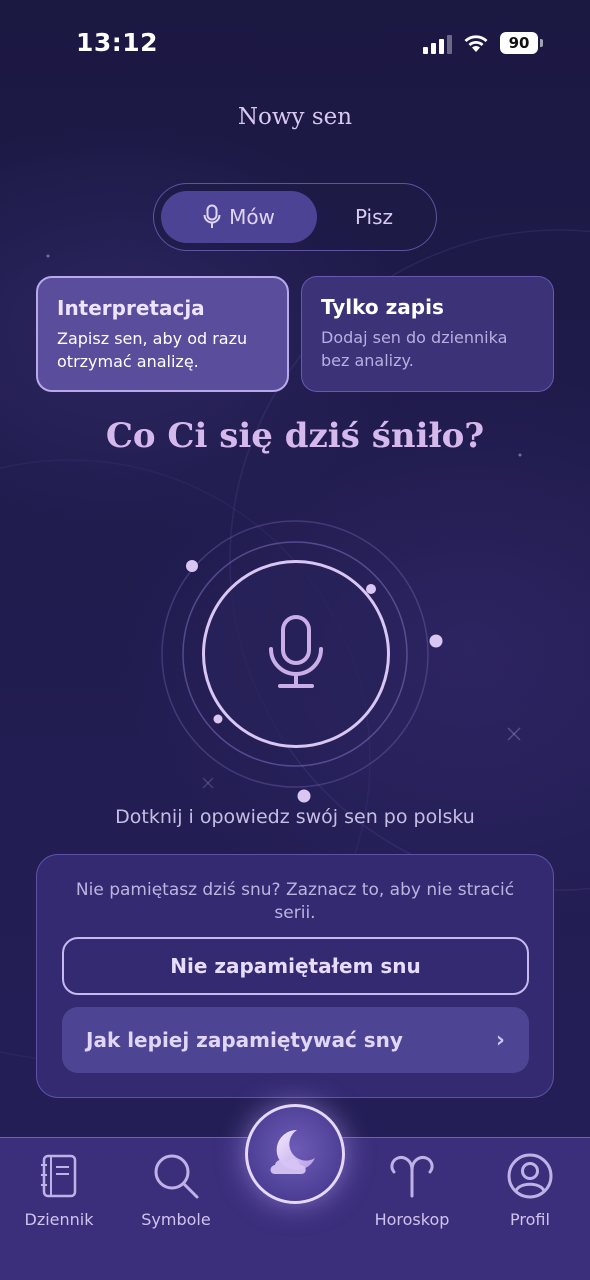 This screenshot has width=590, height=1280. What do you see at coordinates (131, 308) in the screenshot?
I see `card-title: Interpretacja` at bounding box center [131, 308].